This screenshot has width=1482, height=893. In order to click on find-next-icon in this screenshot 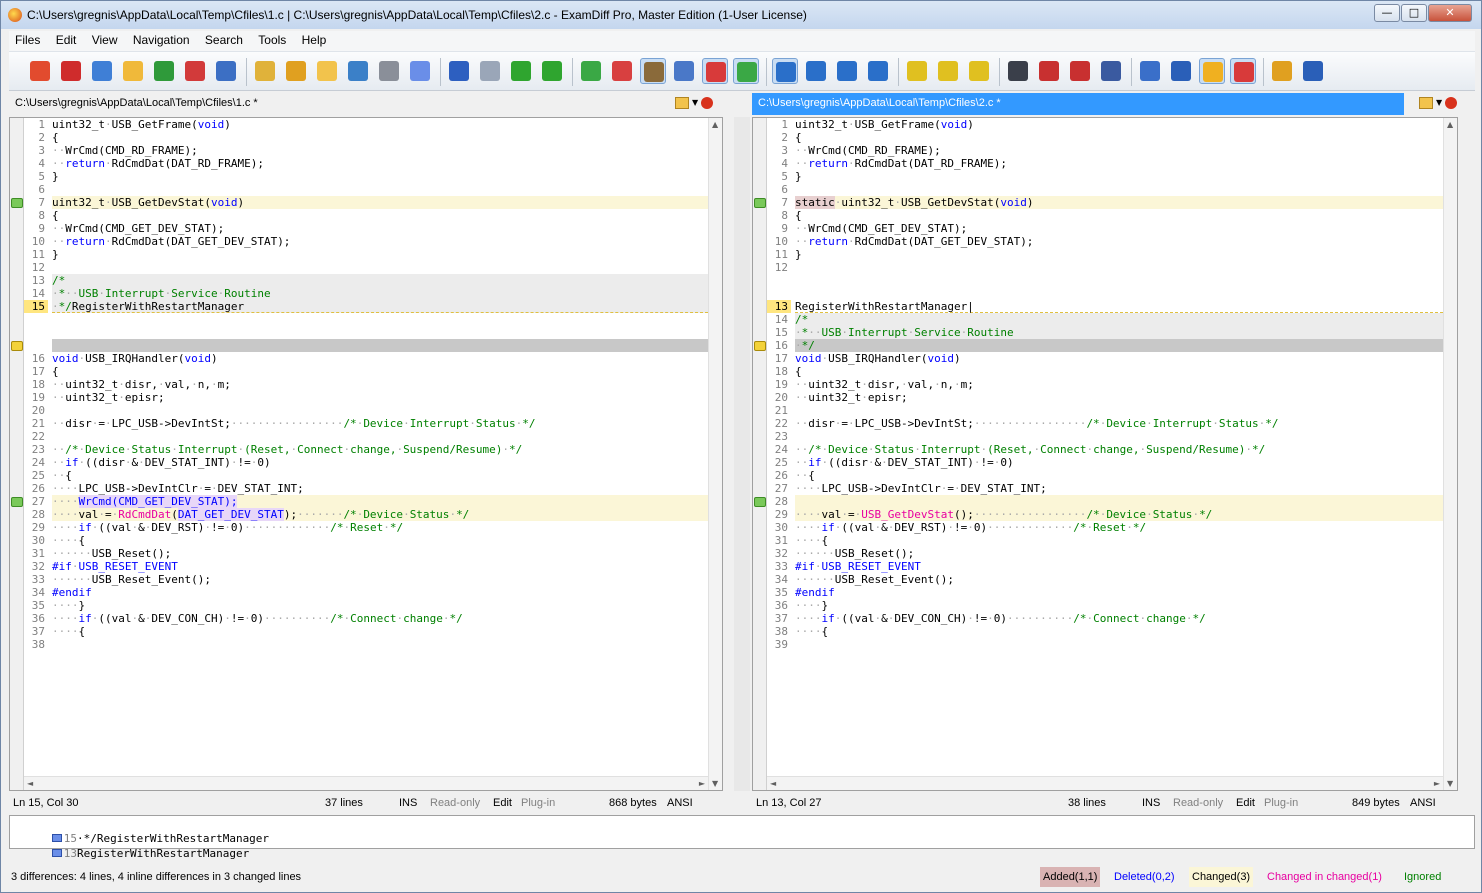, I will do `click(1049, 71)`.